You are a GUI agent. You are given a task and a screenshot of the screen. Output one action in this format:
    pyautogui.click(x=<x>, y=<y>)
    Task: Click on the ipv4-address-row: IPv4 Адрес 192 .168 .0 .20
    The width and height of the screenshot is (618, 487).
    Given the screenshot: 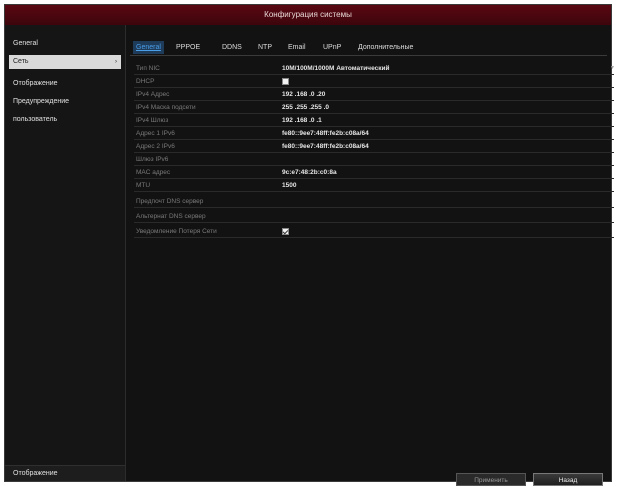 What is the action you would take?
    pyautogui.click(x=374, y=95)
    